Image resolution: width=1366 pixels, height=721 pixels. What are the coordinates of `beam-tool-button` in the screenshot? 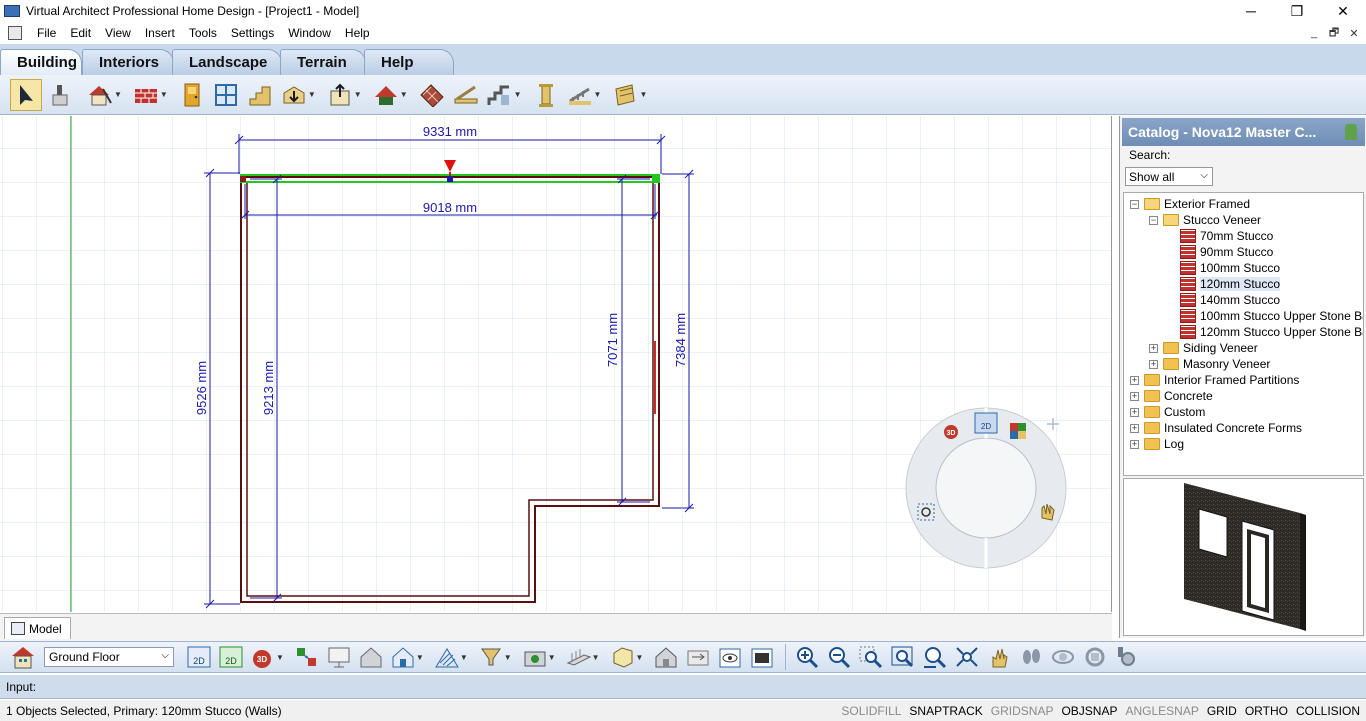 It's located at (625, 95).